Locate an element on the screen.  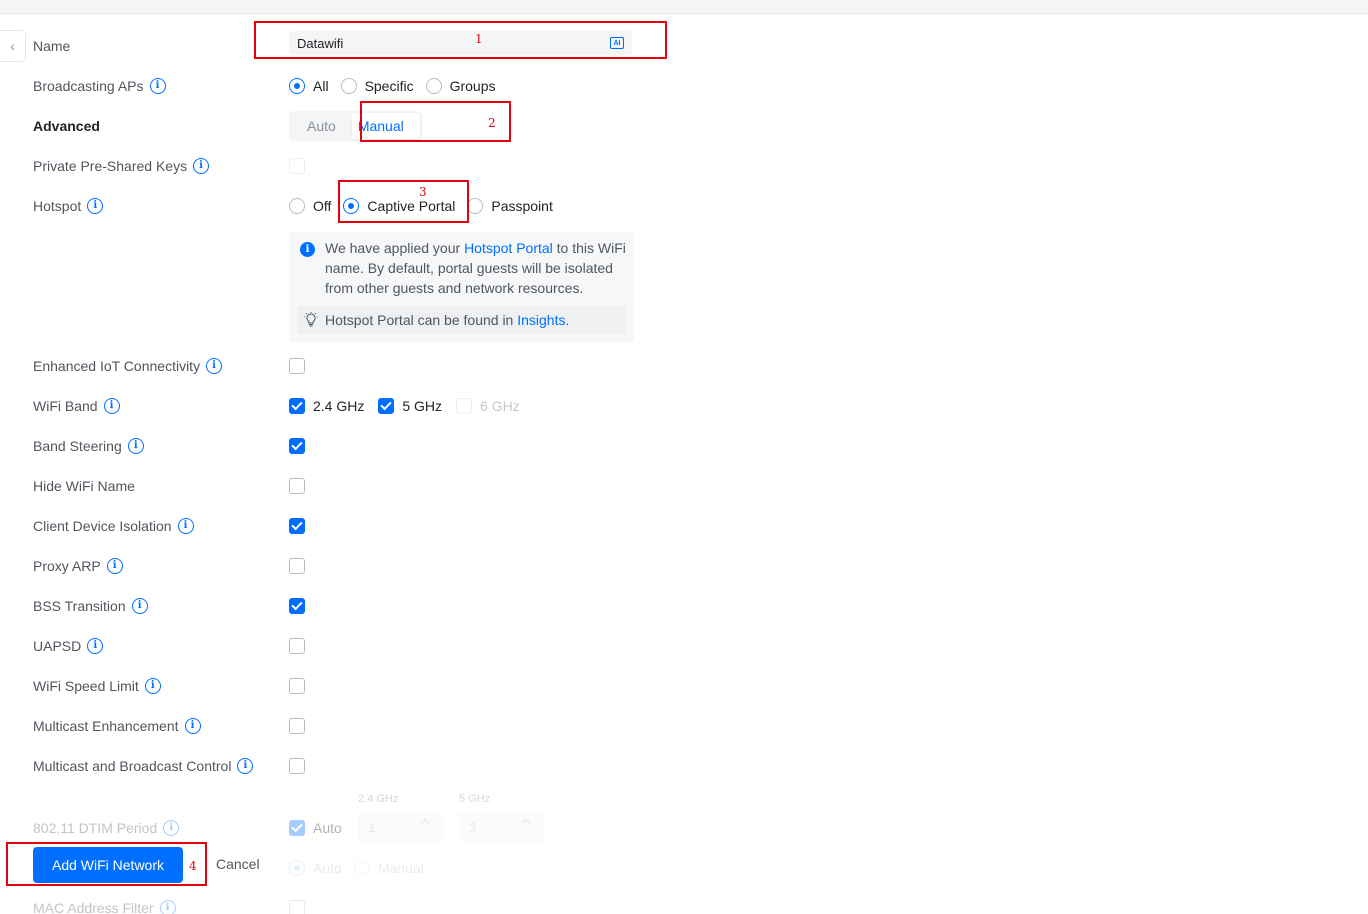
cancel-button: Cancel is located at coordinates (238, 864).